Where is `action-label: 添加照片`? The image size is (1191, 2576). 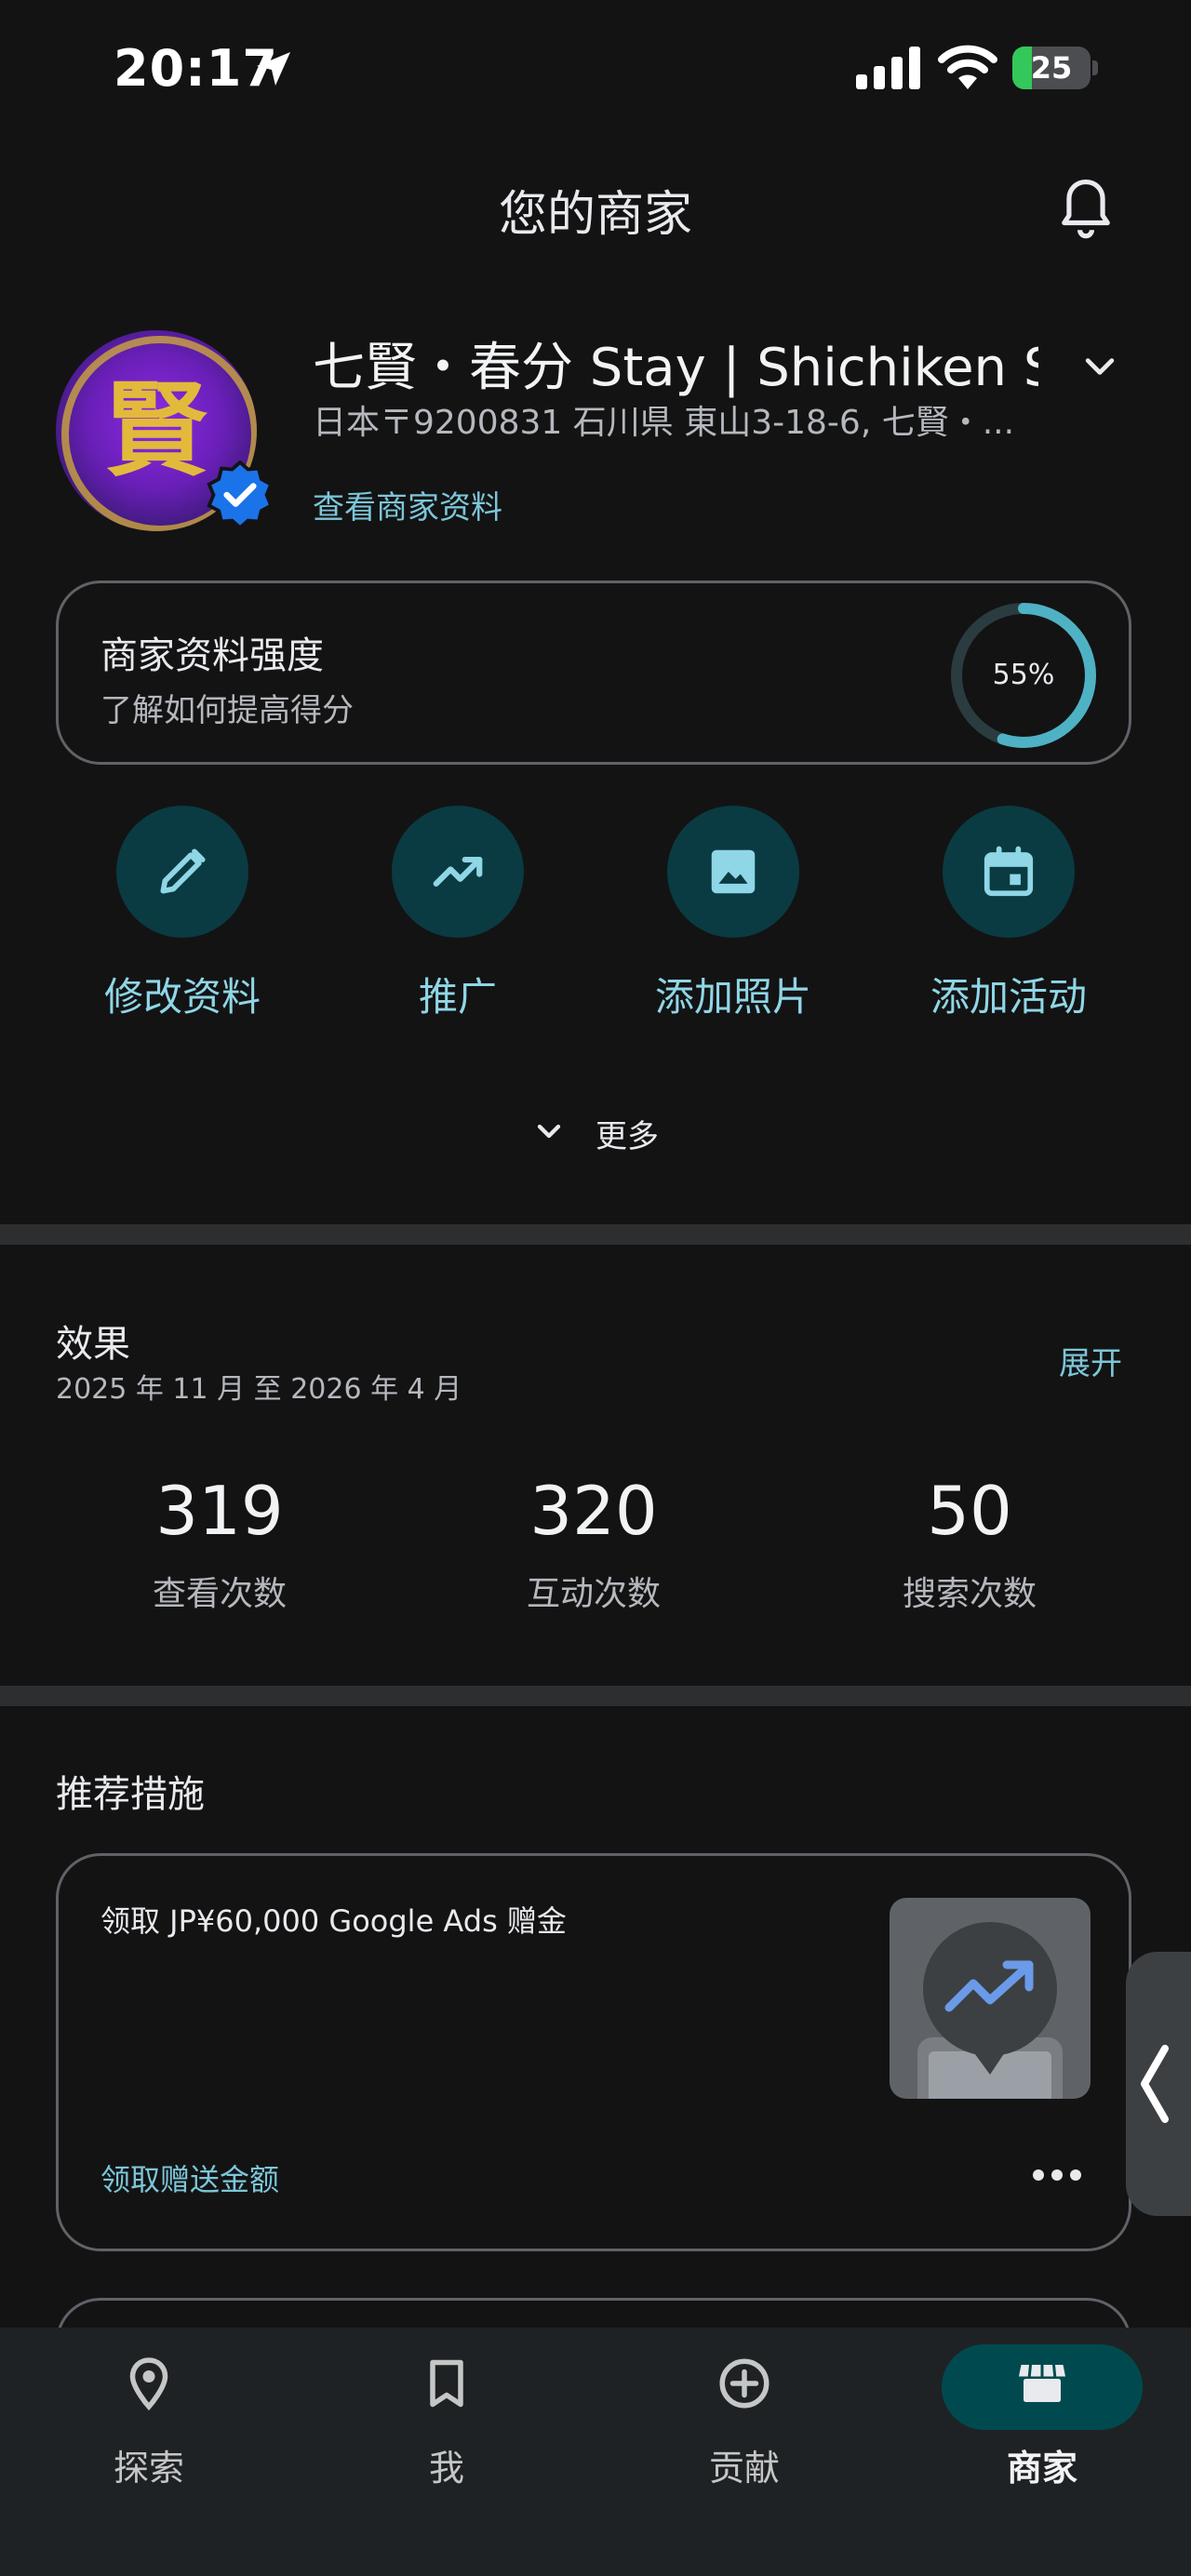
action-label: 添加照片 is located at coordinates (732, 997).